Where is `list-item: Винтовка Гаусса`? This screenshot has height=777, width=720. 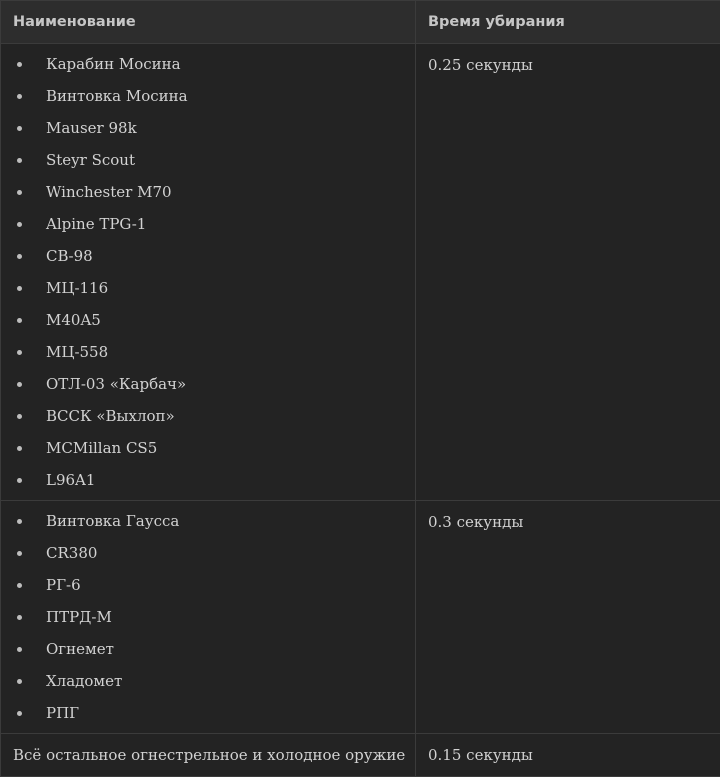
list-item: Винтовка Гаусса is located at coordinates (208, 521).